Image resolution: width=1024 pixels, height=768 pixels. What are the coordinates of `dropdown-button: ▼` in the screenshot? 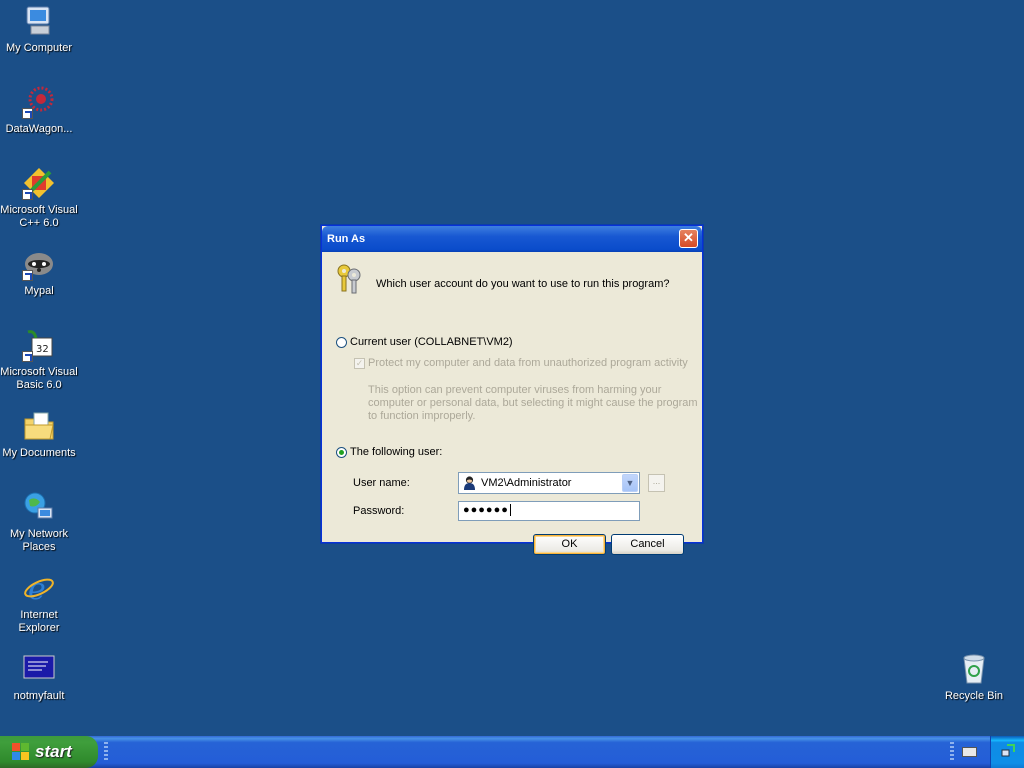 It's located at (630, 483).